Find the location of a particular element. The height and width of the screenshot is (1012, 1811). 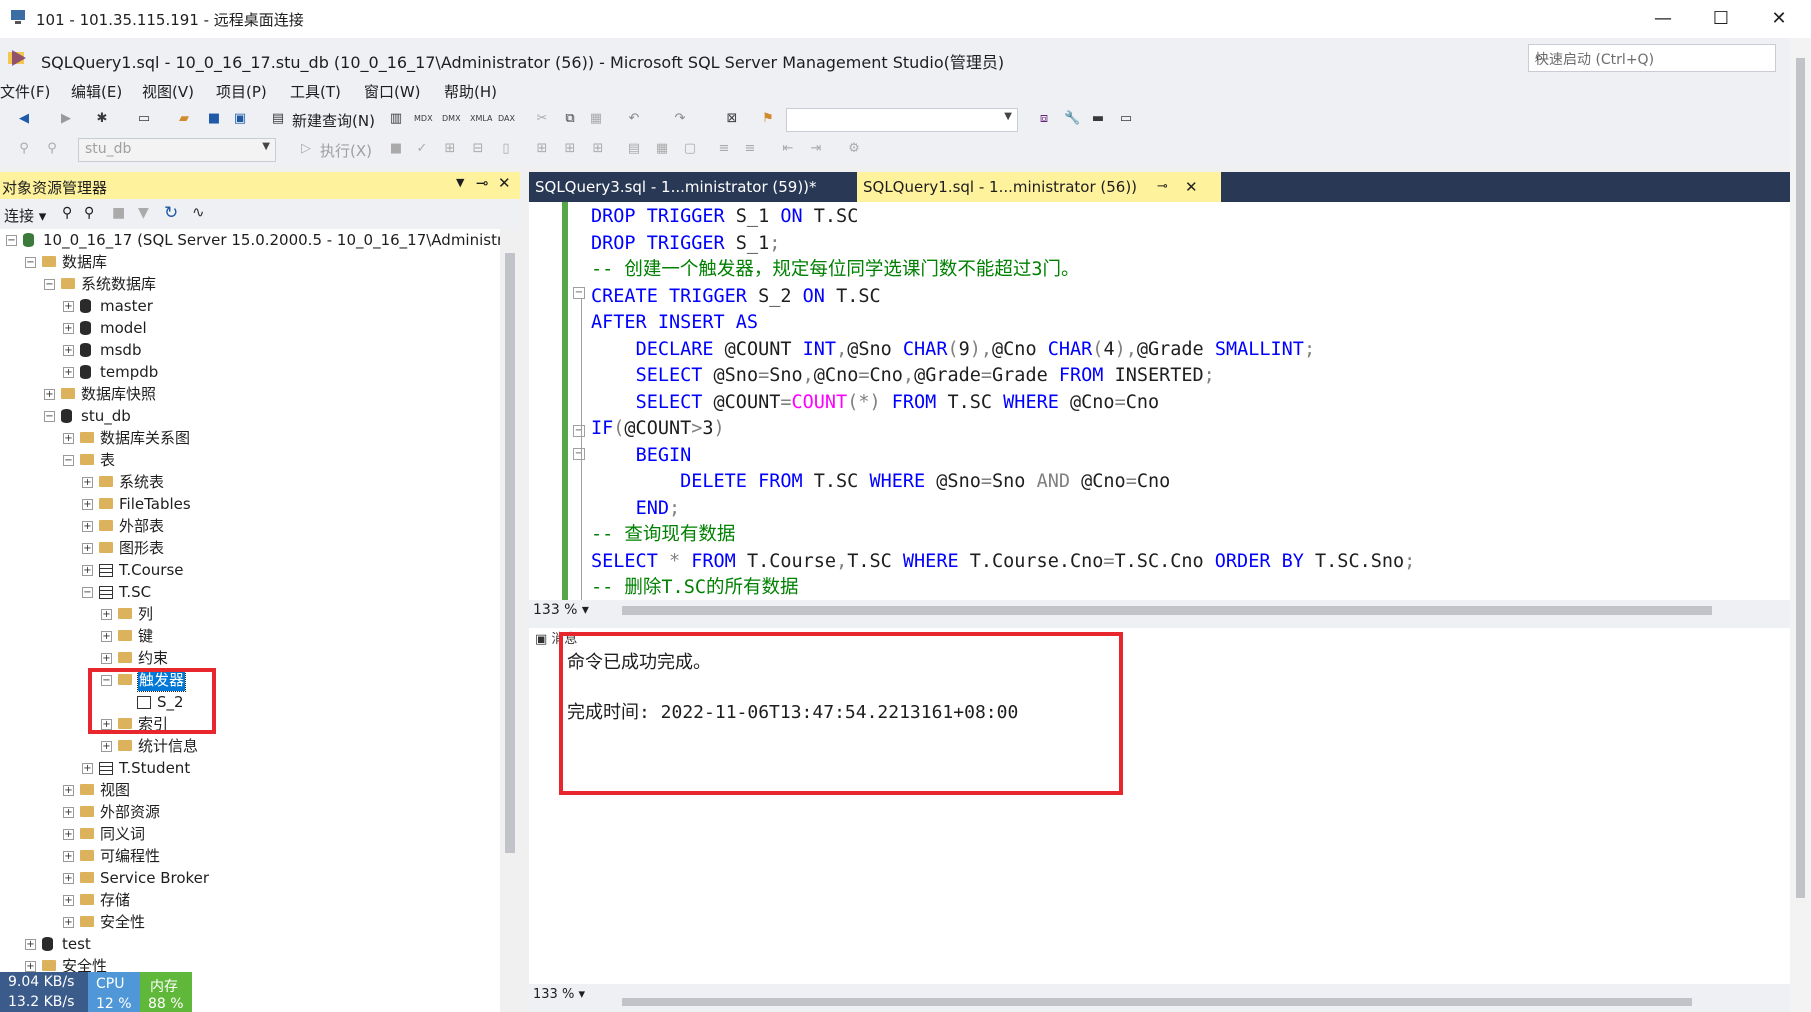

decrease-indent-icon: ⇤ is located at coordinates (788, 149).